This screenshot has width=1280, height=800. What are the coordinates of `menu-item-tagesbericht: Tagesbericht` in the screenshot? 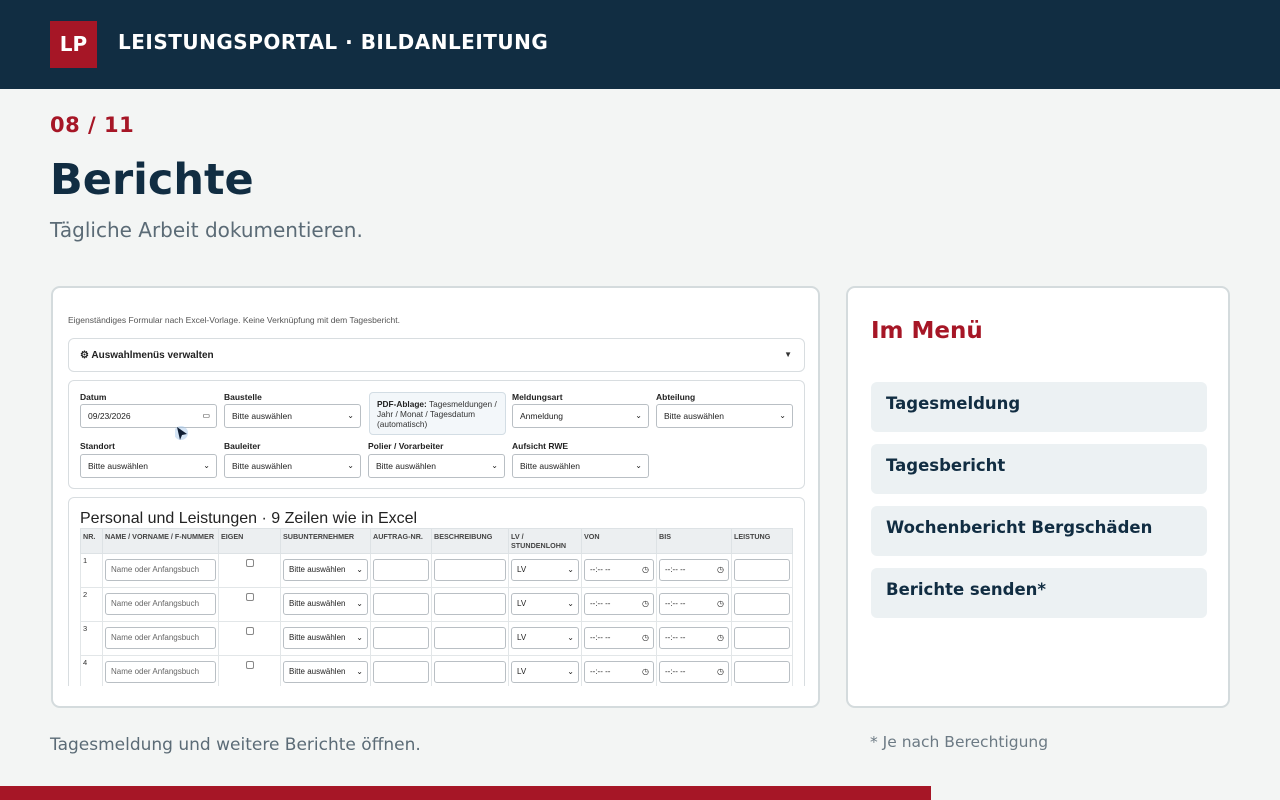 It's located at (1039, 469).